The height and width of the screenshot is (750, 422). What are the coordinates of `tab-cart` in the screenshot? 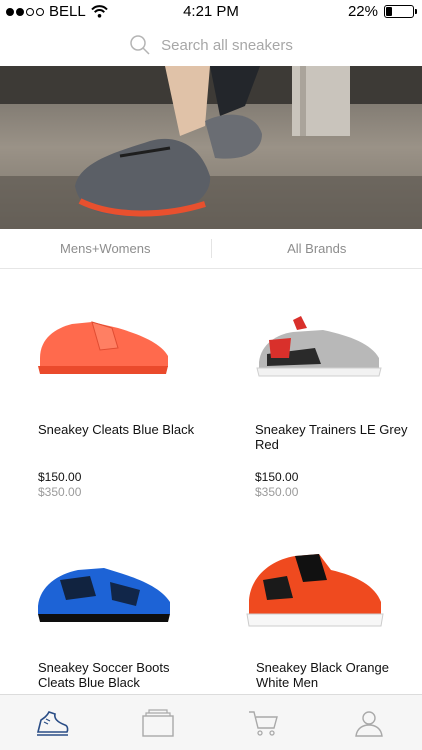 It's located at (264, 722).